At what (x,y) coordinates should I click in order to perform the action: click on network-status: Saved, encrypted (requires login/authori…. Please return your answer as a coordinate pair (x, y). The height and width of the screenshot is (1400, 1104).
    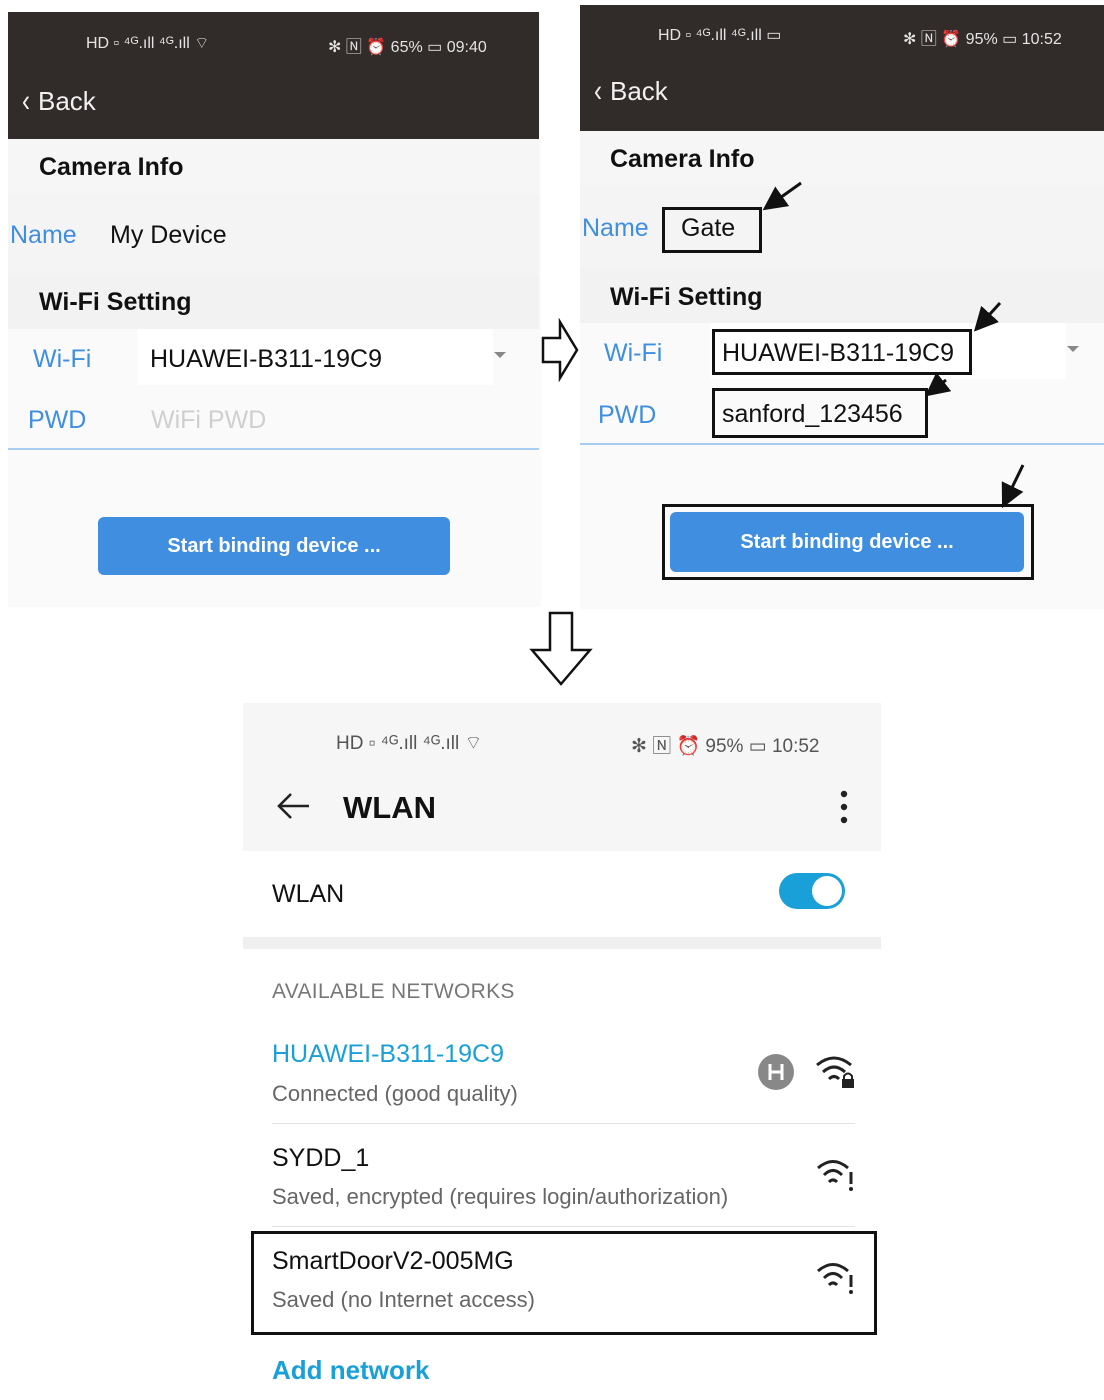
    Looking at the image, I should click on (500, 1196).